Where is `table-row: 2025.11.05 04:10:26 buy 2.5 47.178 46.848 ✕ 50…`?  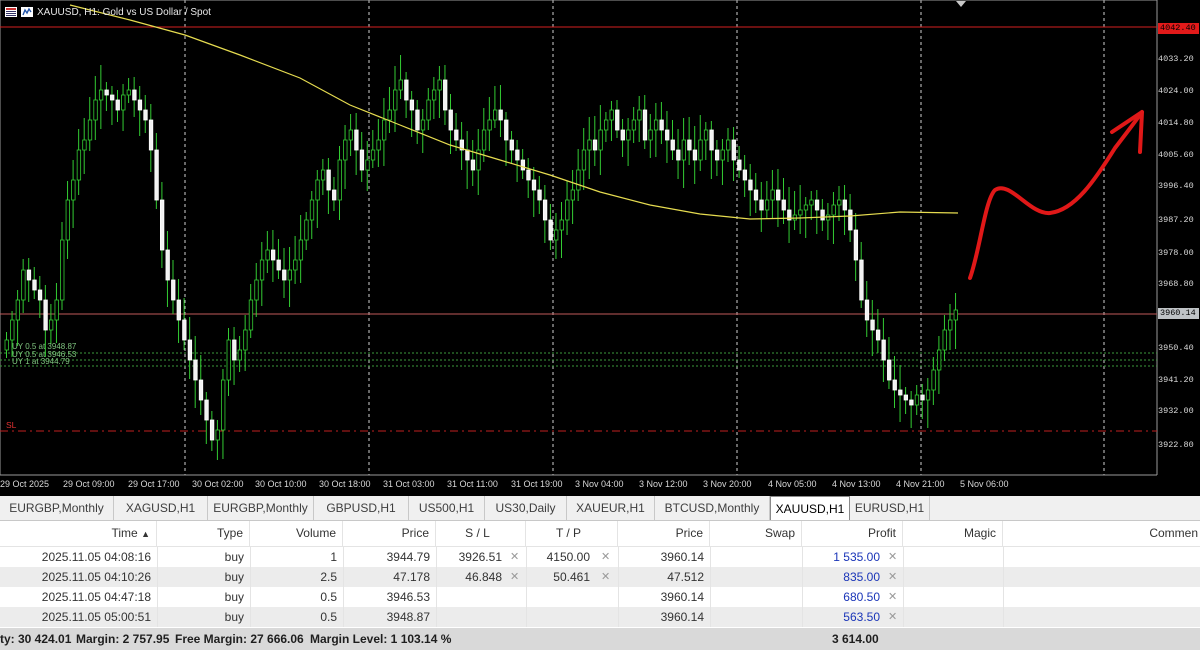
table-row: 2025.11.05 04:10:26 buy 2.5 47.178 46.848 ✕ 50… is located at coordinates (600, 577).